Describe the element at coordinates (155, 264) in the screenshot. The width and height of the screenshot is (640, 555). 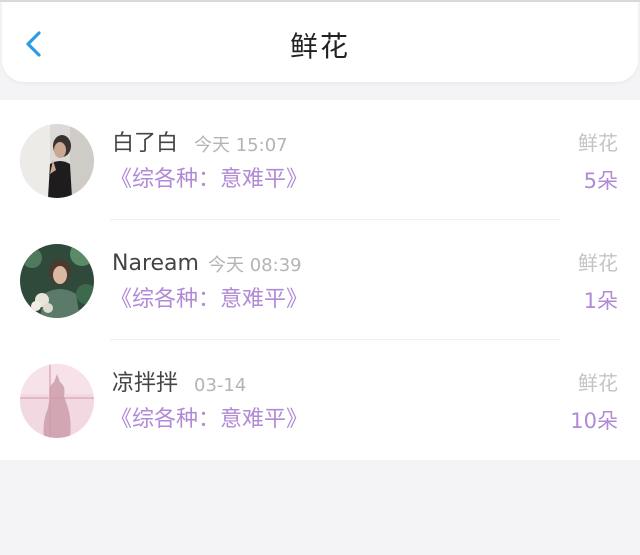
I see `user-name: Naream` at that location.